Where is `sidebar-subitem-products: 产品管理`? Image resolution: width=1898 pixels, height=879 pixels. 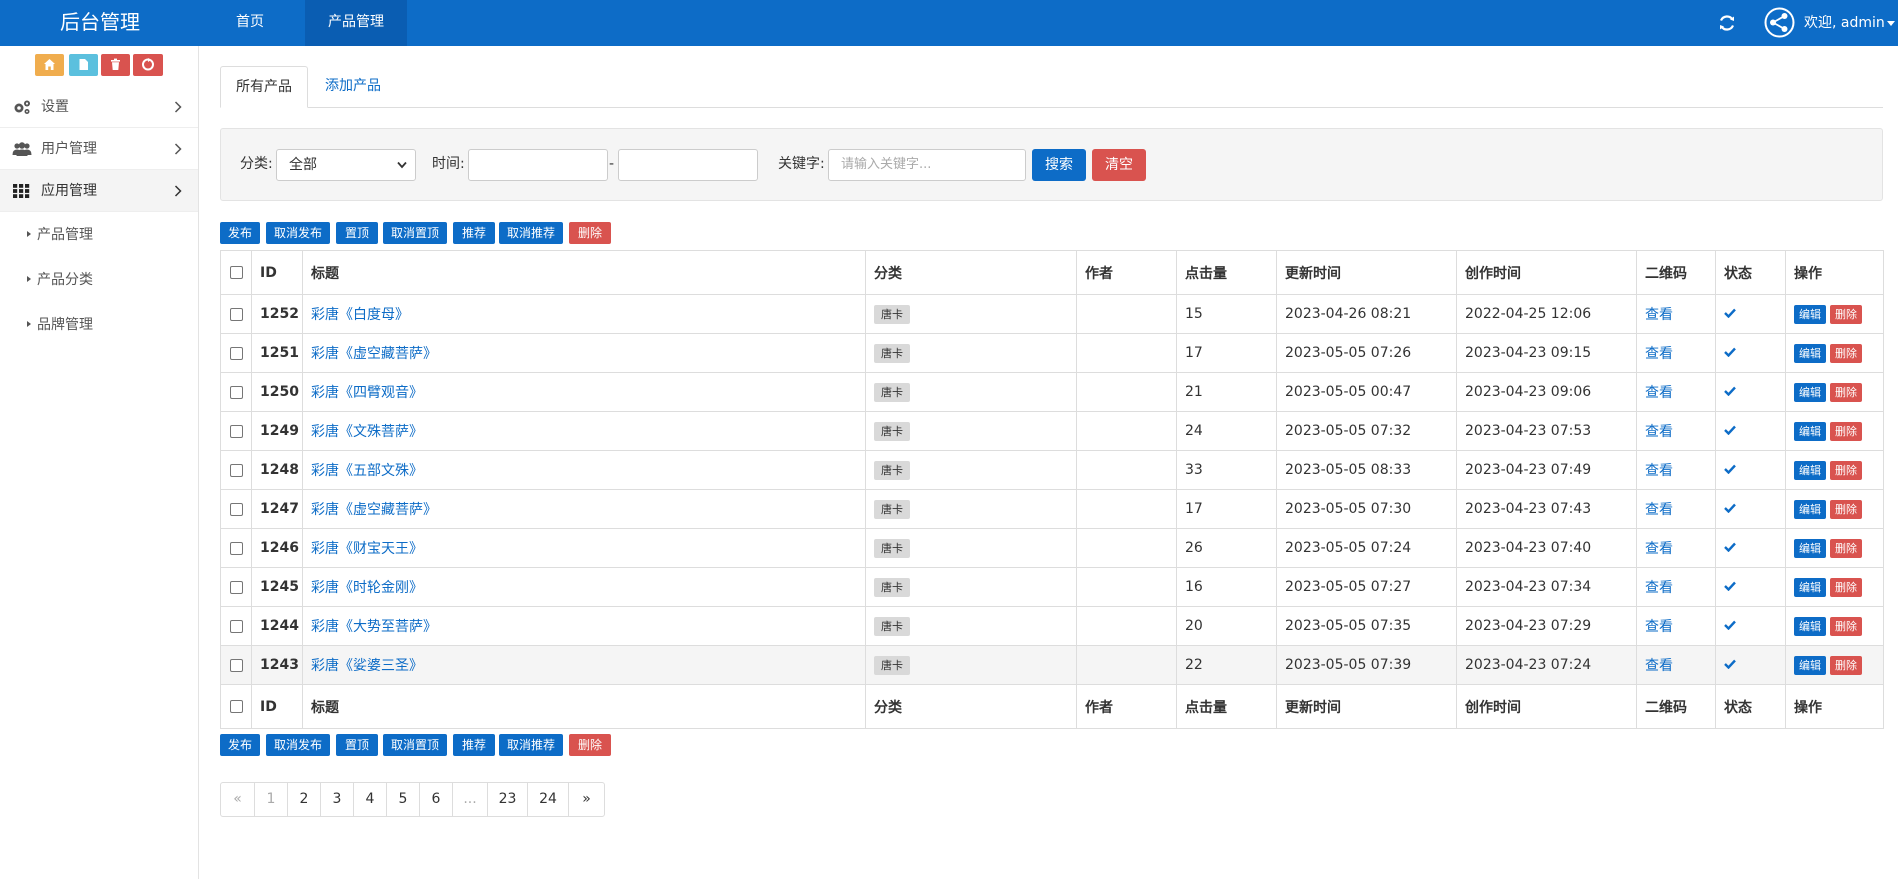 sidebar-subitem-products: 产品管理 is located at coordinates (99, 235).